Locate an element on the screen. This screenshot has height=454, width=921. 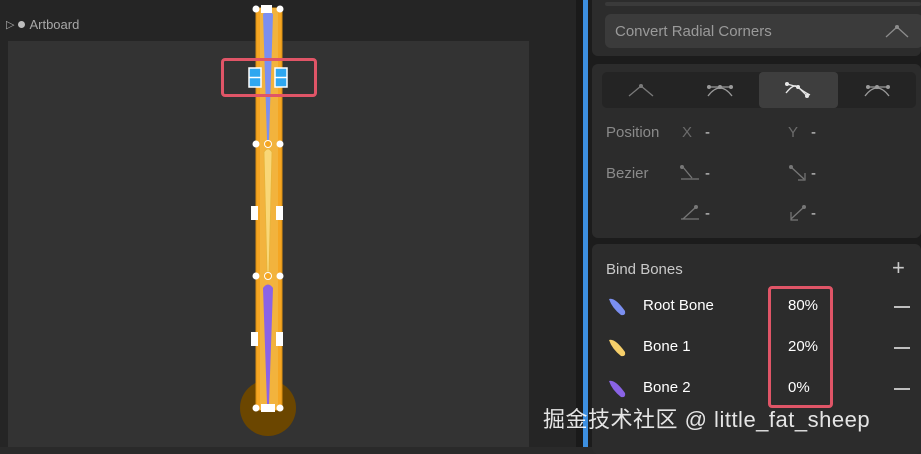
position-x-label: X is located at coordinates (687, 132).